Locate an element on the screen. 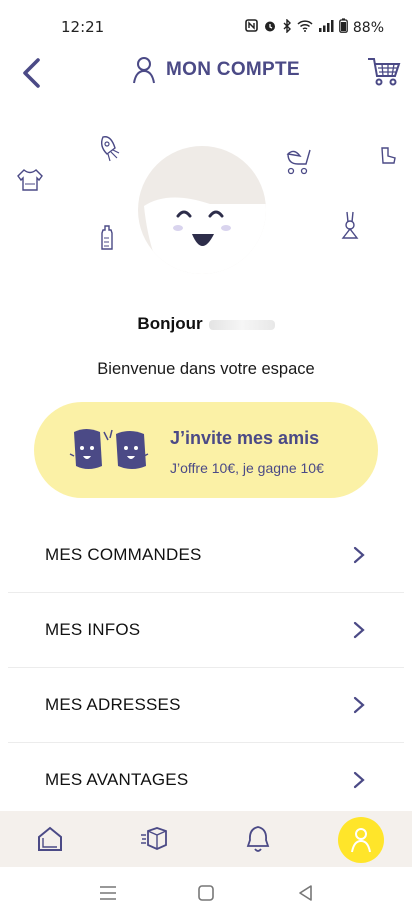 The width and height of the screenshot is (412, 918). bluetooth-icon is located at coordinates (287, 27).